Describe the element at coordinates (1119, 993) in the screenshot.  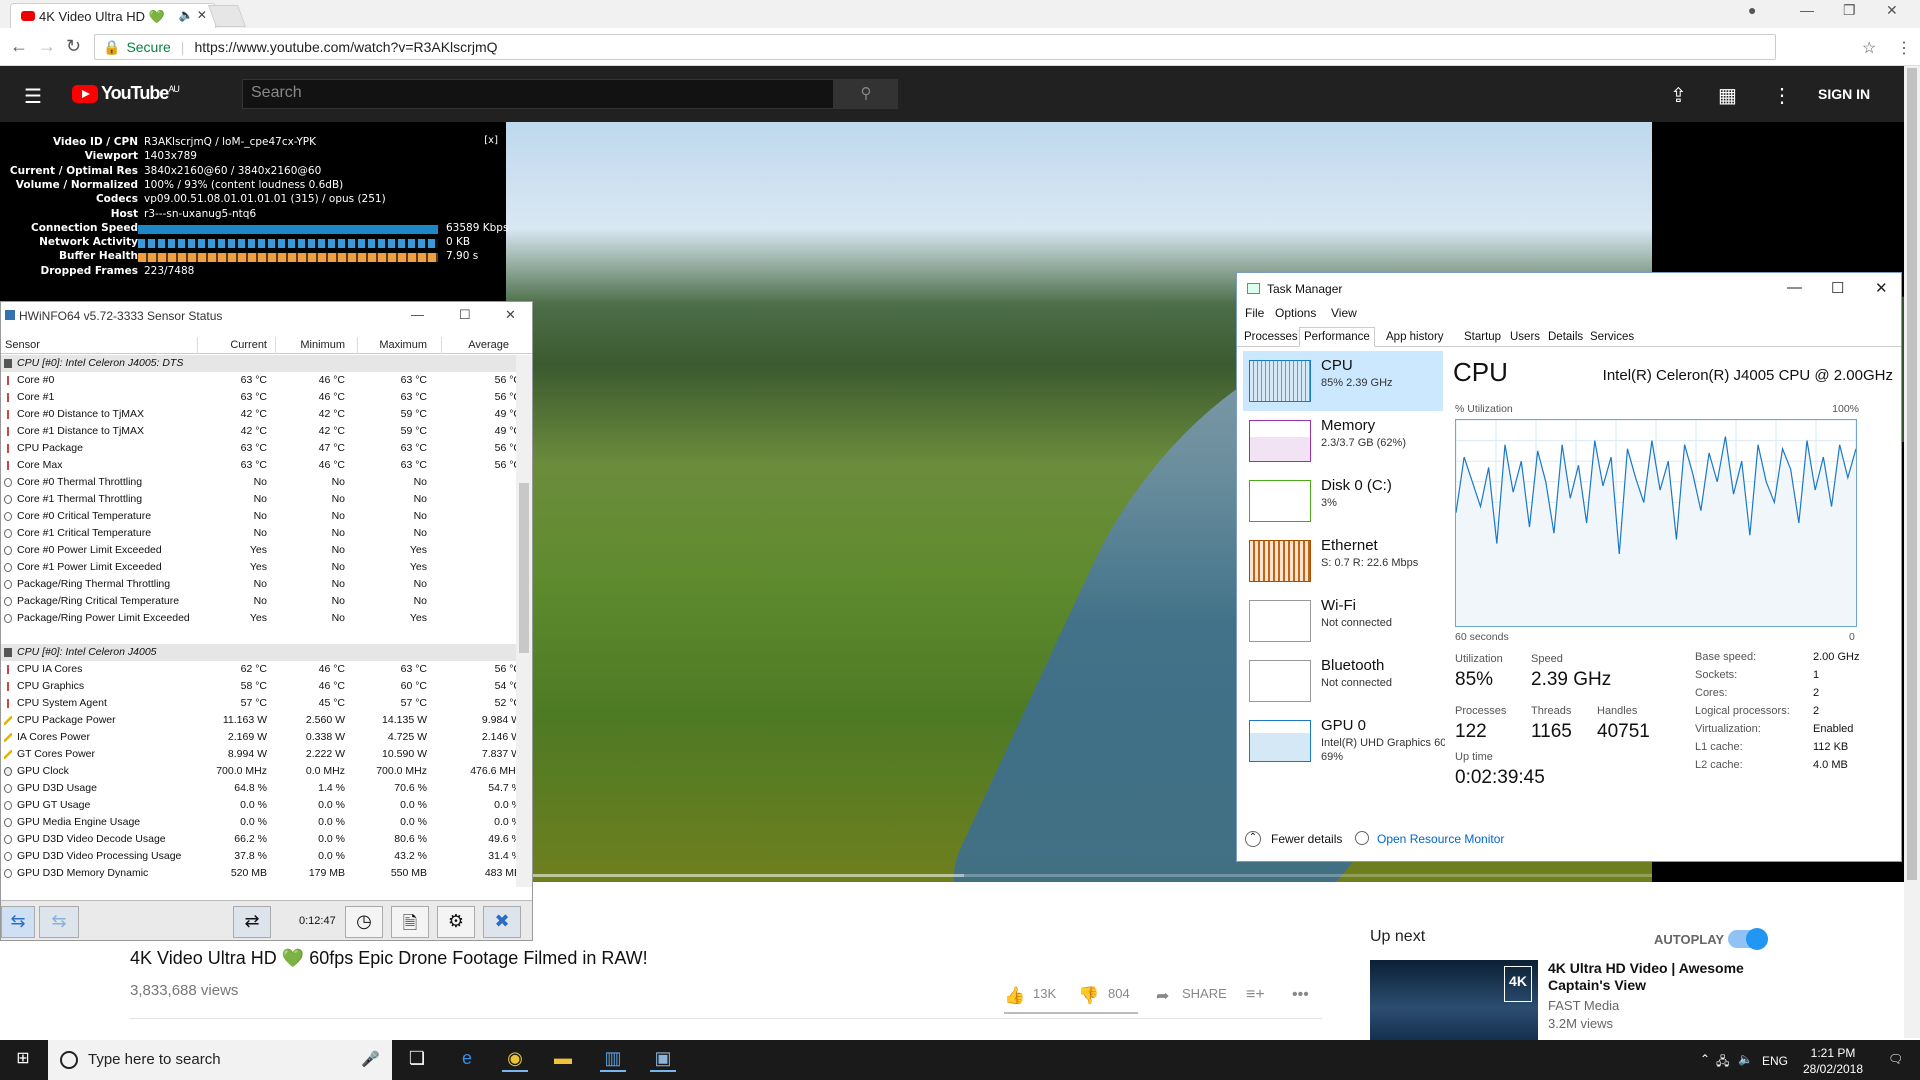
I see `dislike-count: 804` at that location.